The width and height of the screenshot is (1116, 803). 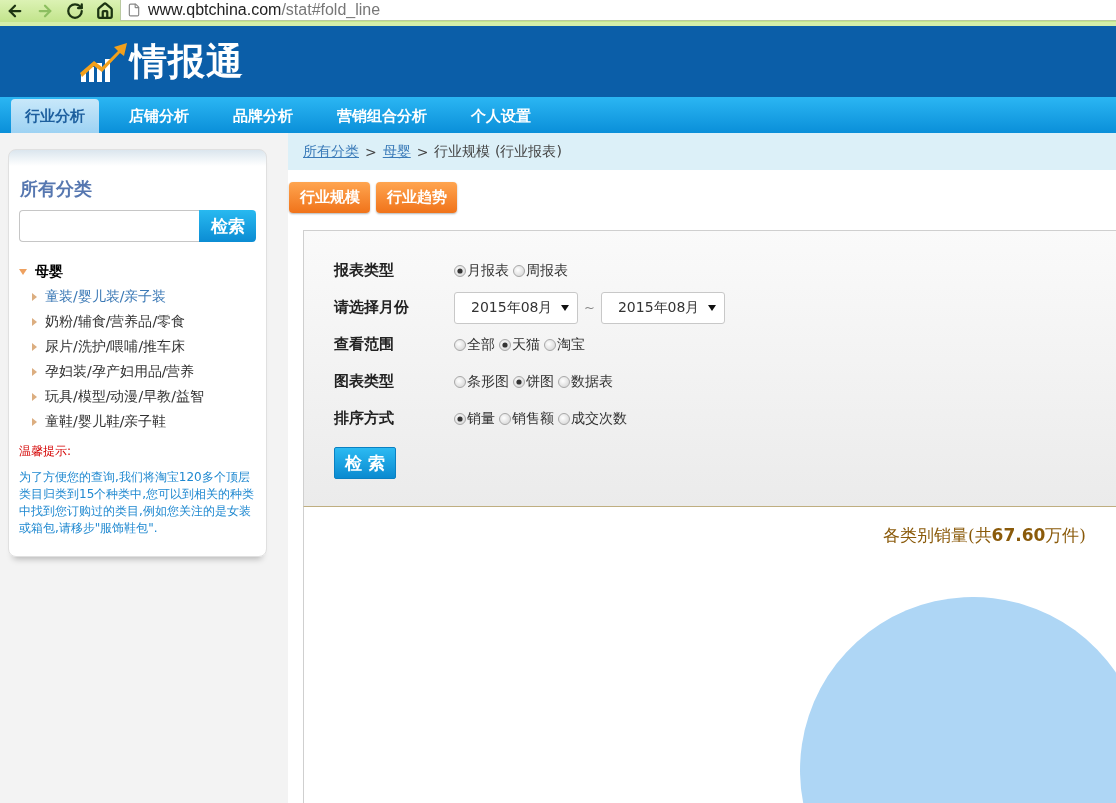 What do you see at coordinates (364, 381) in the screenshot?
I see `field-label: 图表类型` at bounding box center [364, 381].